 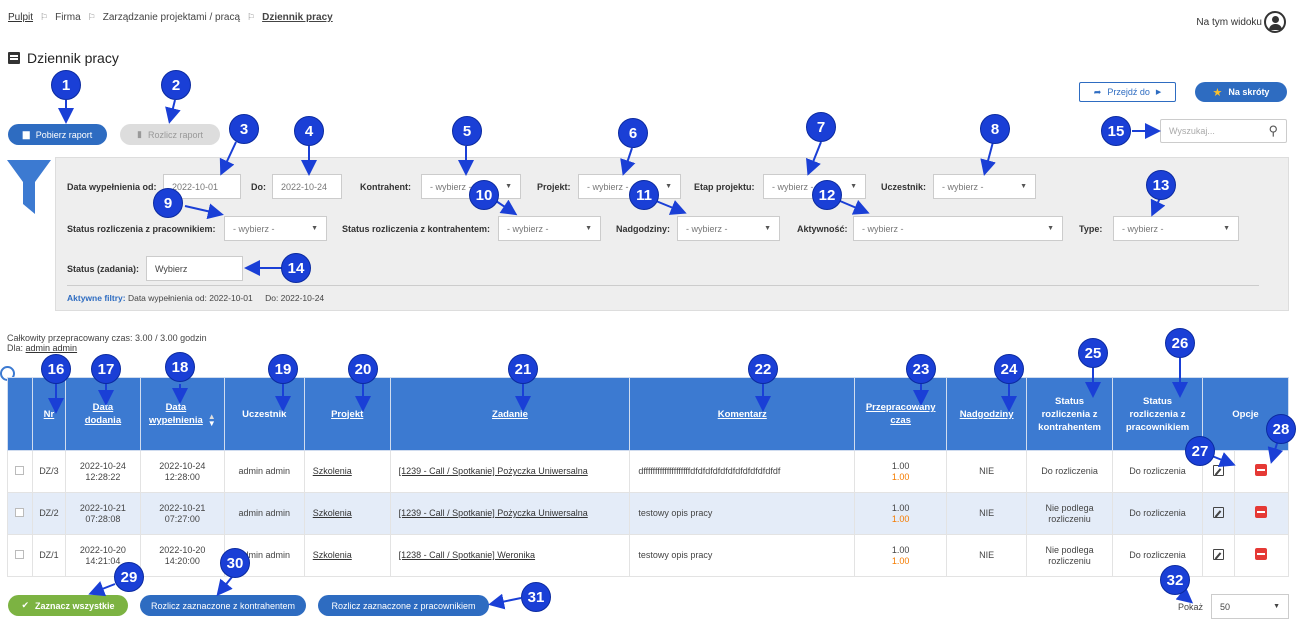 I want to click on cell-filled: 2022-10-24 12:28:00, so click(x=182, y=471).